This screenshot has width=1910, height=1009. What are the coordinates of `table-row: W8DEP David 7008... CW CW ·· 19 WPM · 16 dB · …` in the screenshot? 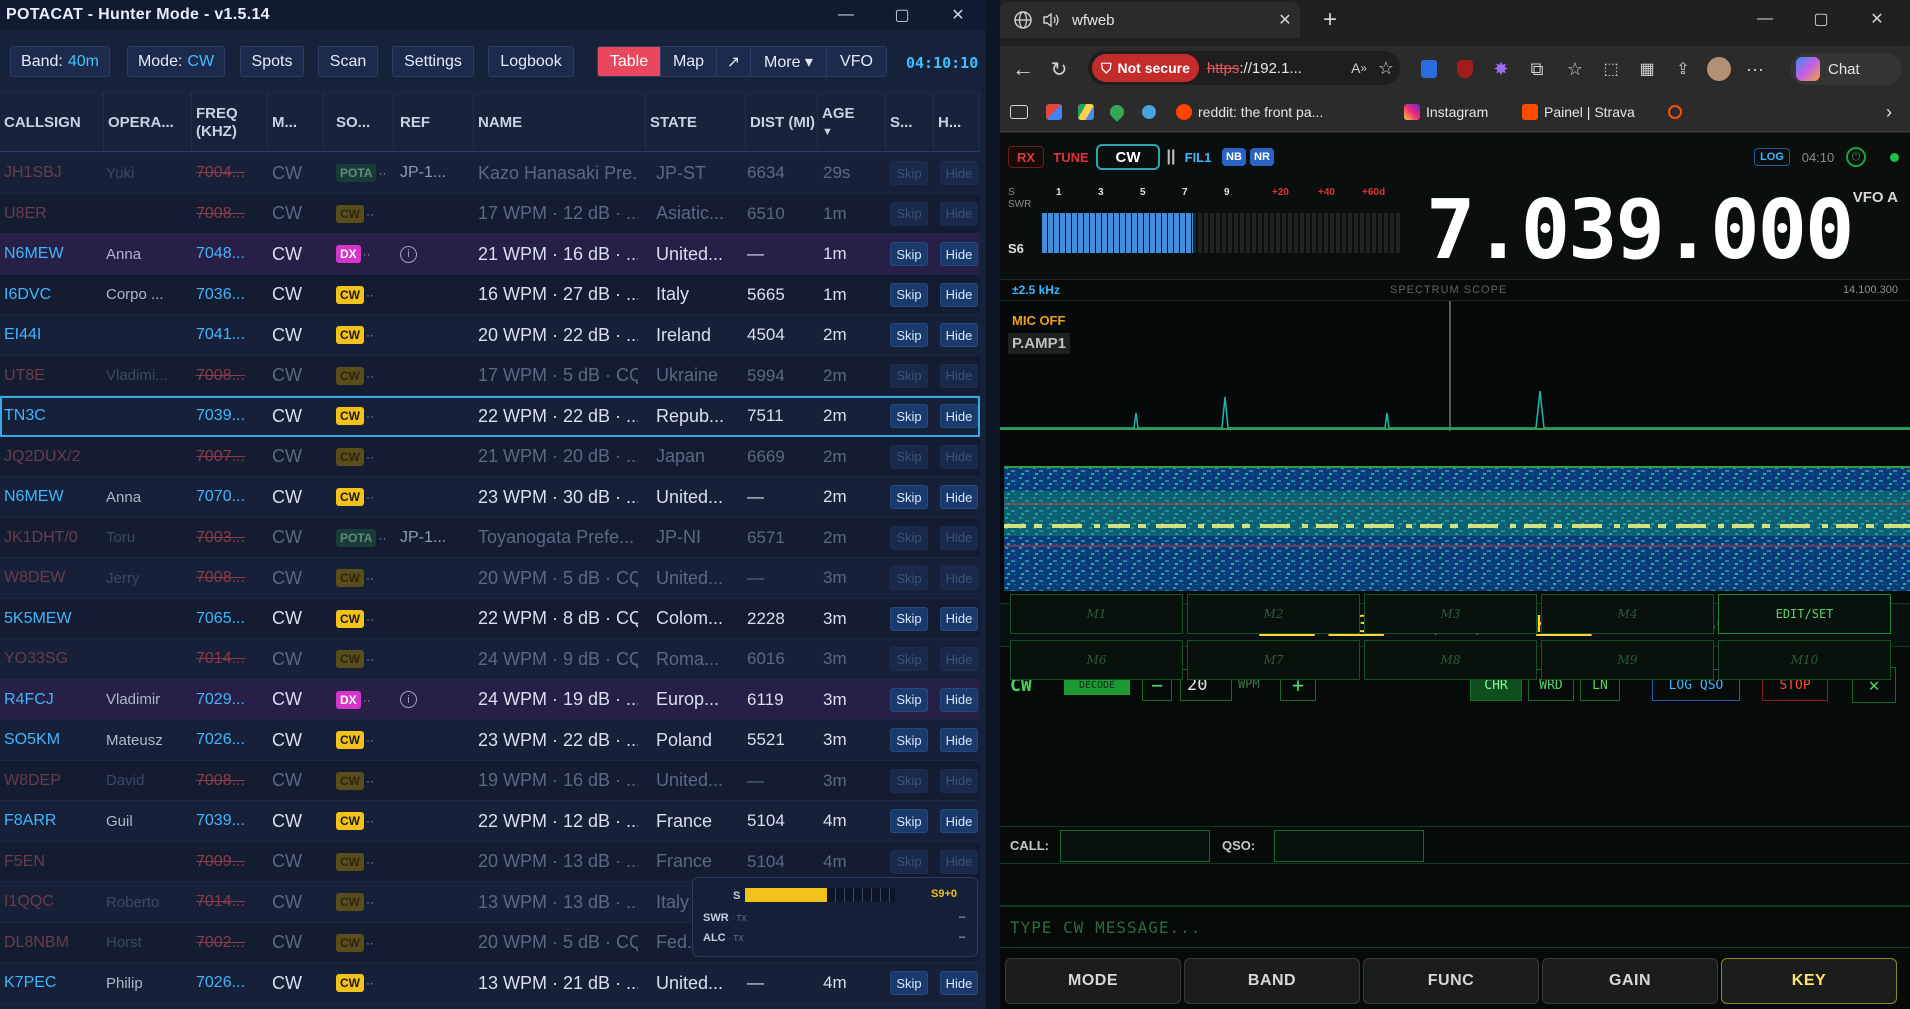 It's located at (490, 780).